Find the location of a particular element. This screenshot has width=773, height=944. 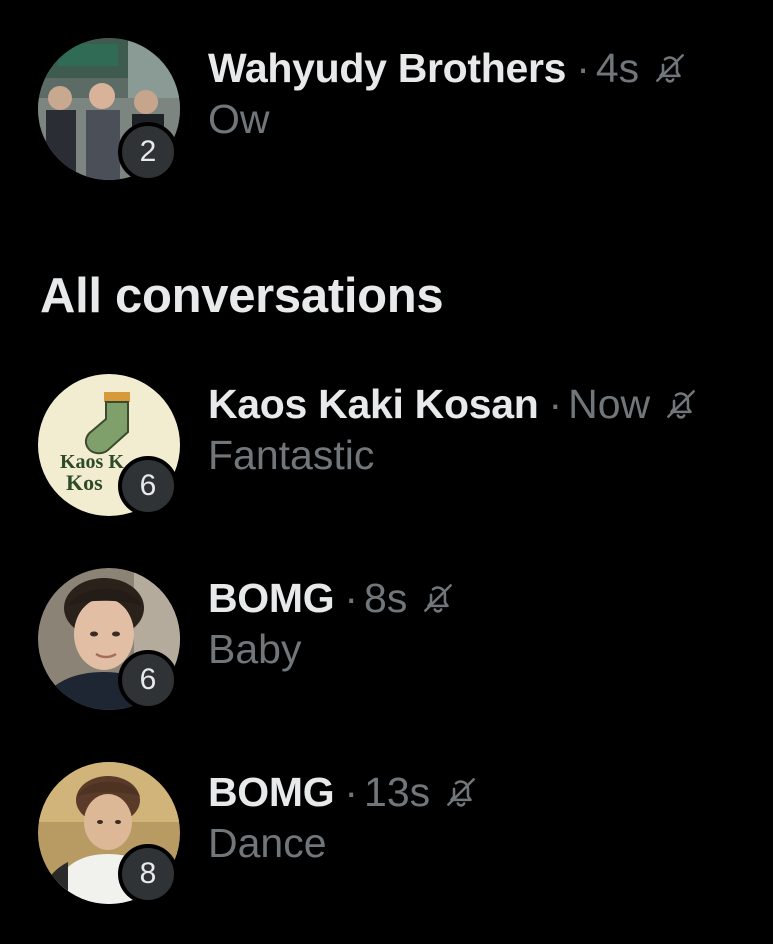

conversation-header: BOMG · 13s is located at coordinates (344, 792).